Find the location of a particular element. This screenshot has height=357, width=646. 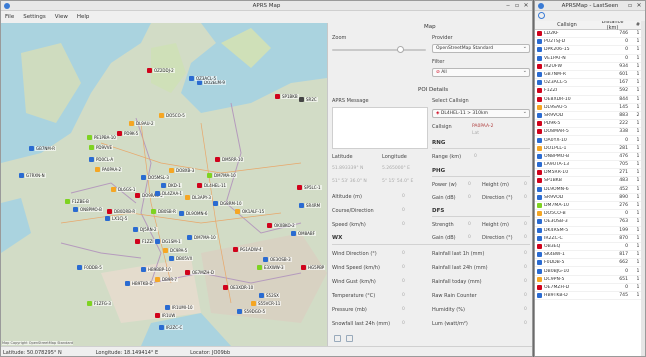

map-station: F1ZFG-3 is located at coordinates (99, 303).